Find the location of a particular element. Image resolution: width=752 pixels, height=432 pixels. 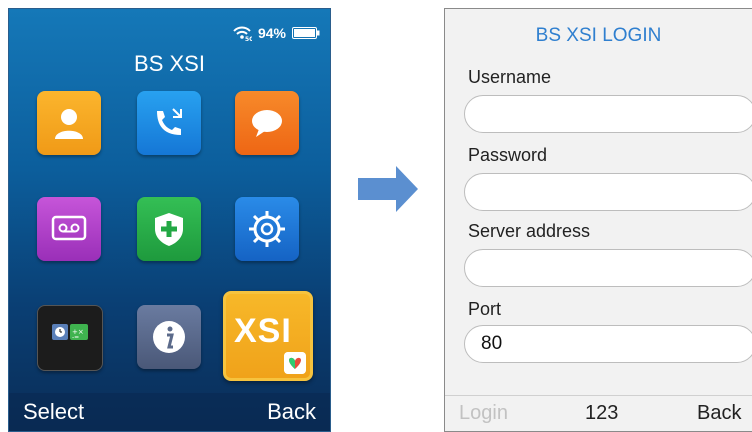

voicemail-icon is located at coordinates (69, 228).